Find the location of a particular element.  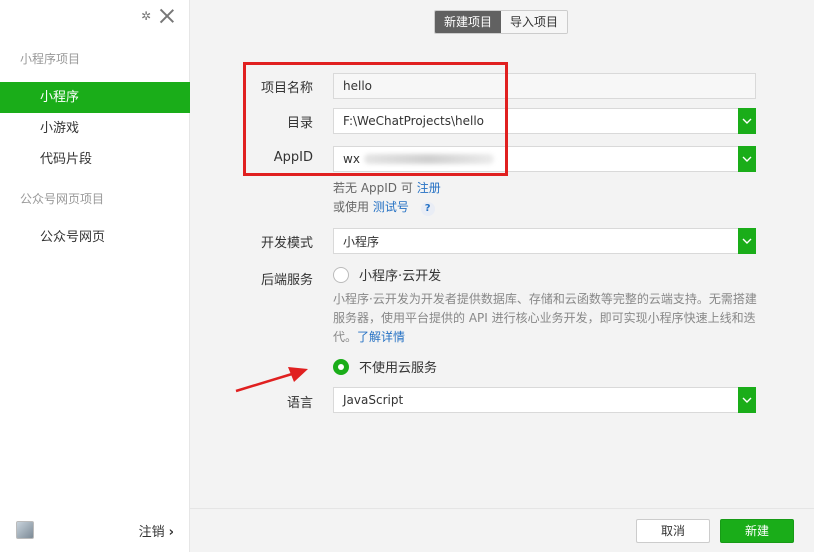

sidebar-section-miniprogram: 小程序项目 is located at coordinates (50, 59).